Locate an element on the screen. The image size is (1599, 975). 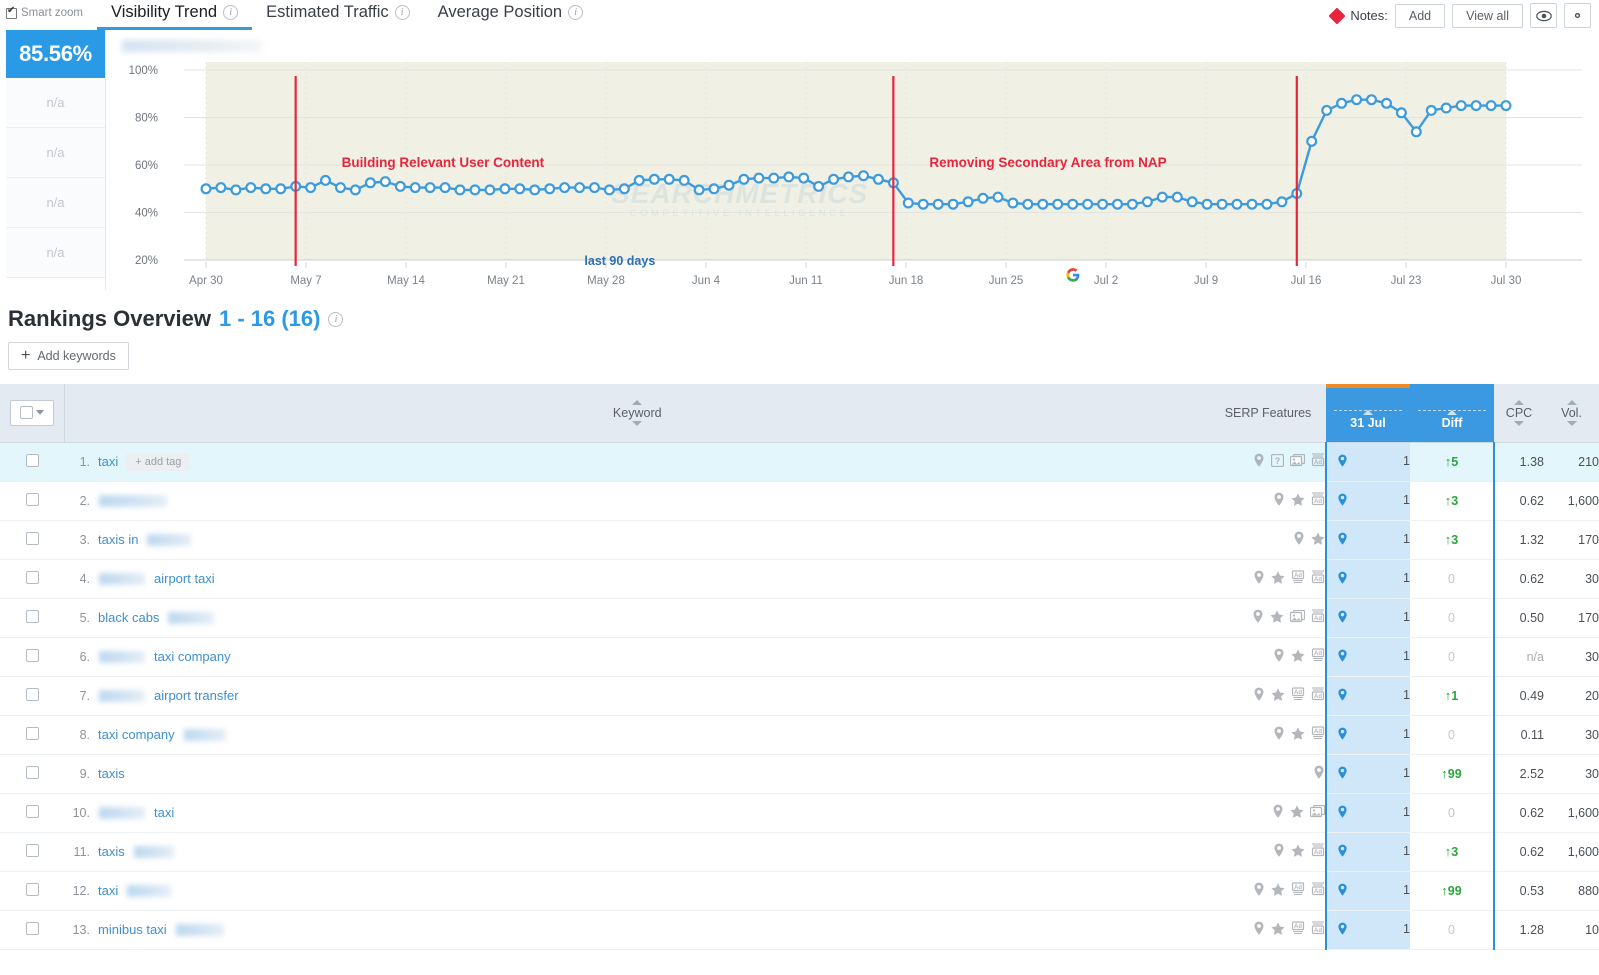
table-row: 11. taxis Ad 1 ↑3 0.62 1,600 is located at coordinates (799, 851).